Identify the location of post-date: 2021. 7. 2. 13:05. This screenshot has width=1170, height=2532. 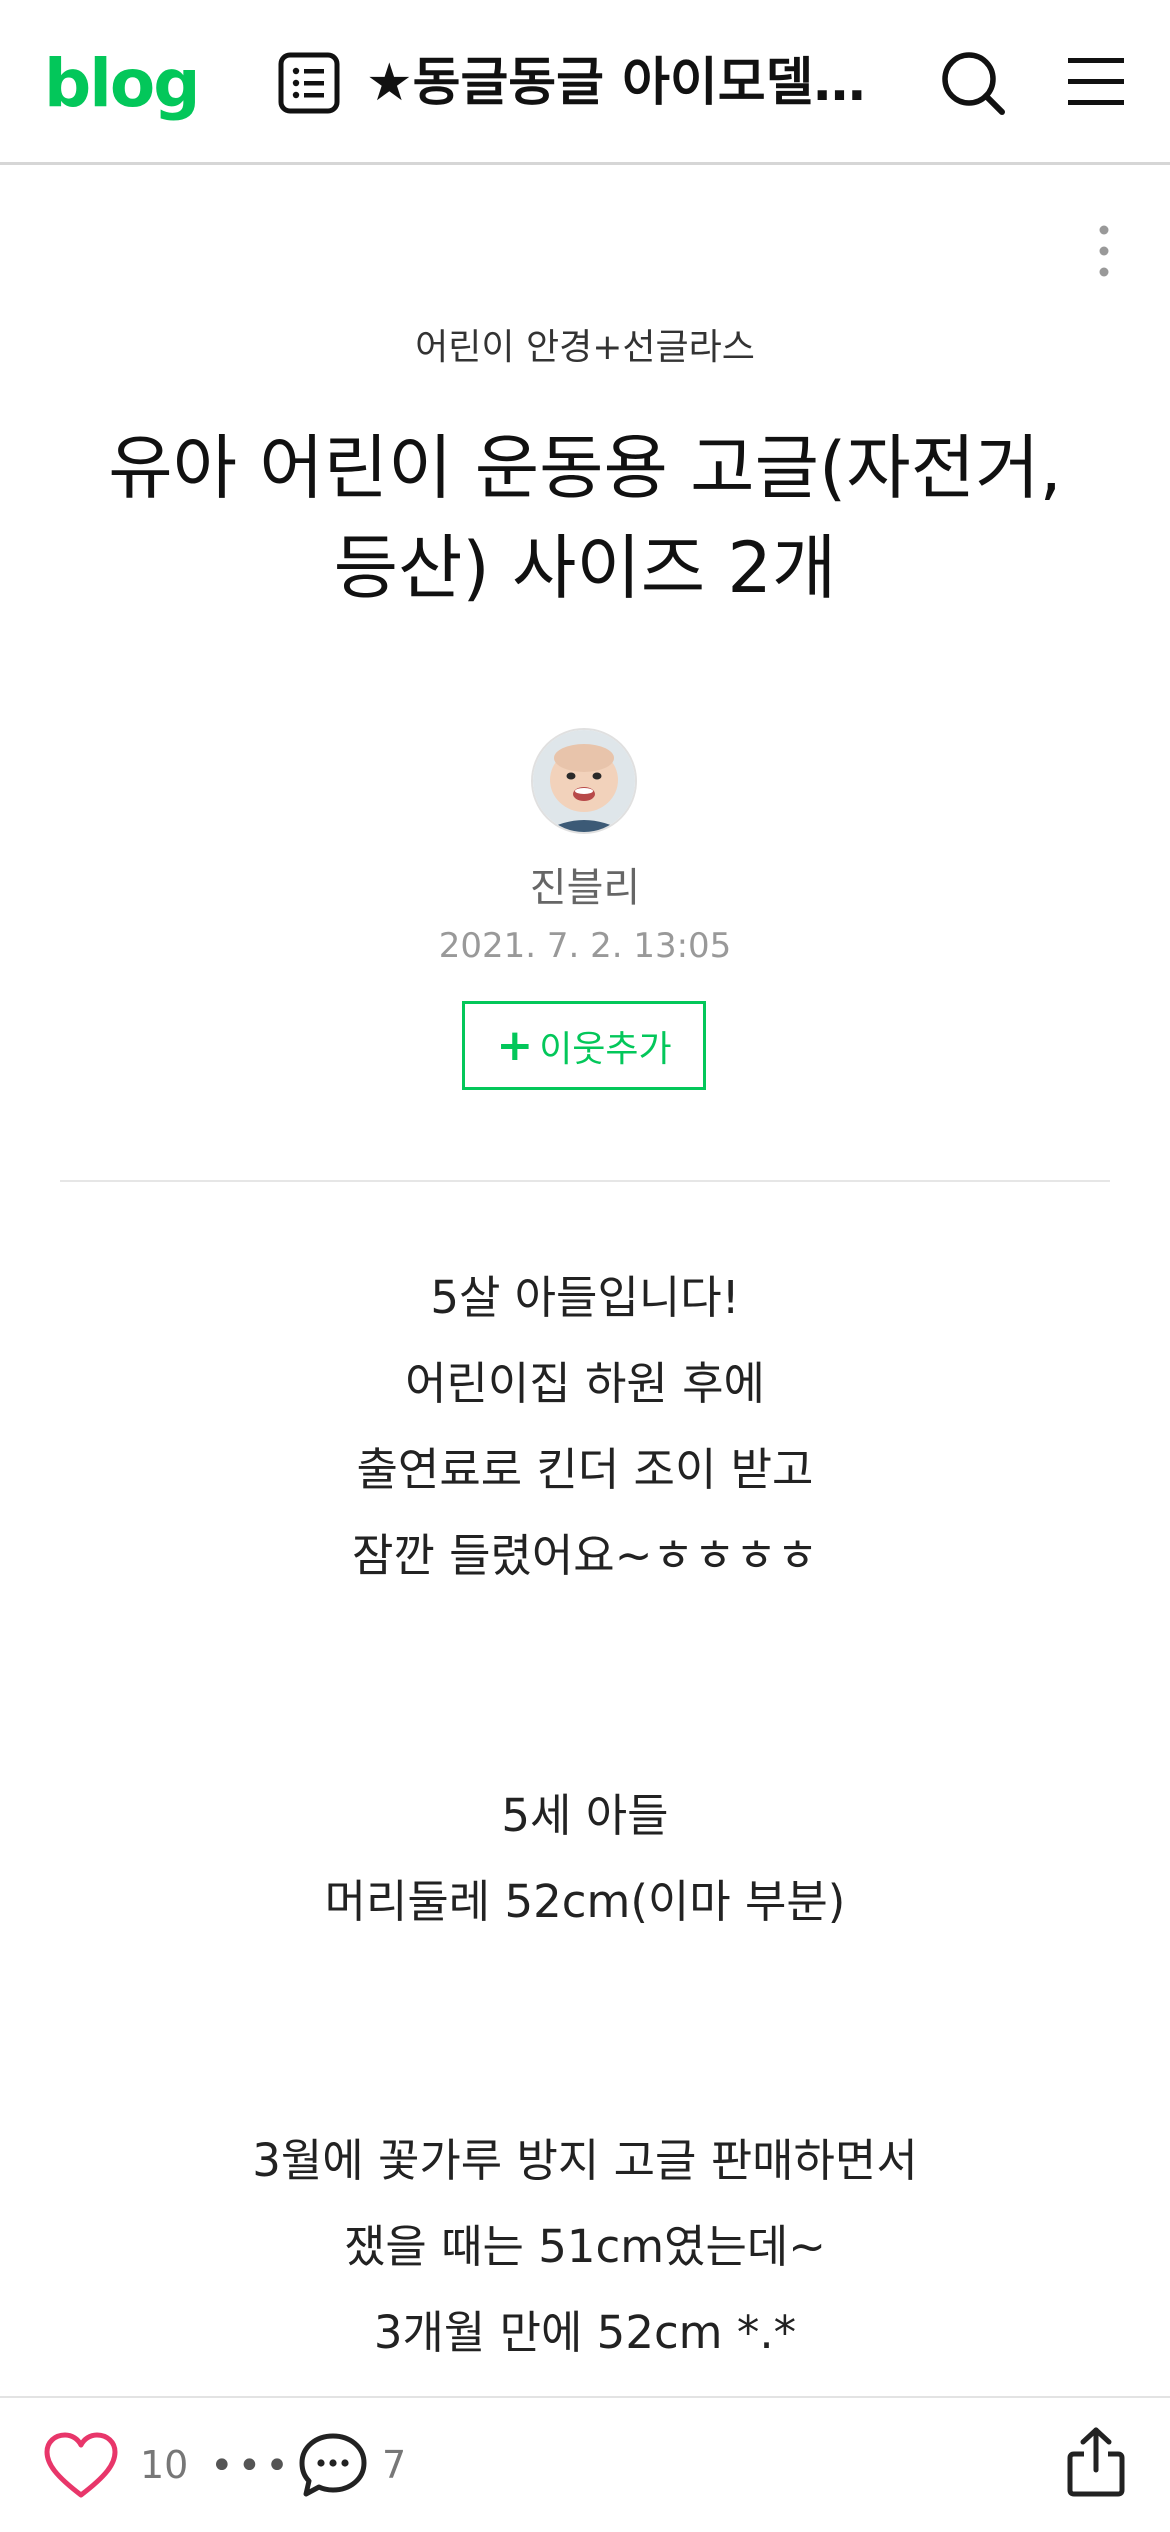
(585, 946).